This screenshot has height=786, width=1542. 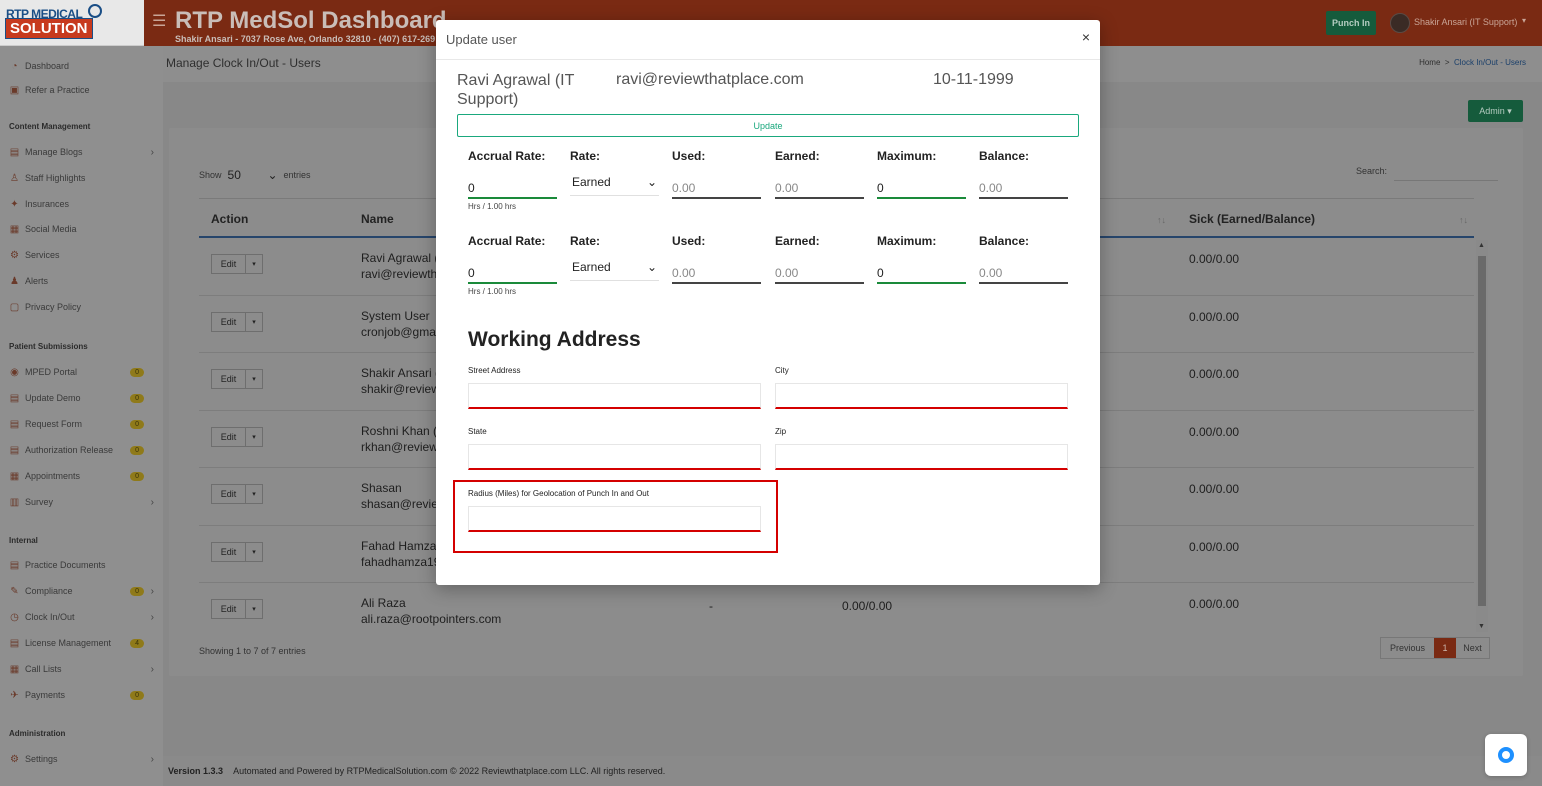 What do you see at coordinates (14, 372) in the screenshot?
I see `portal-icon: ◉` at bounding box center [14, 372].